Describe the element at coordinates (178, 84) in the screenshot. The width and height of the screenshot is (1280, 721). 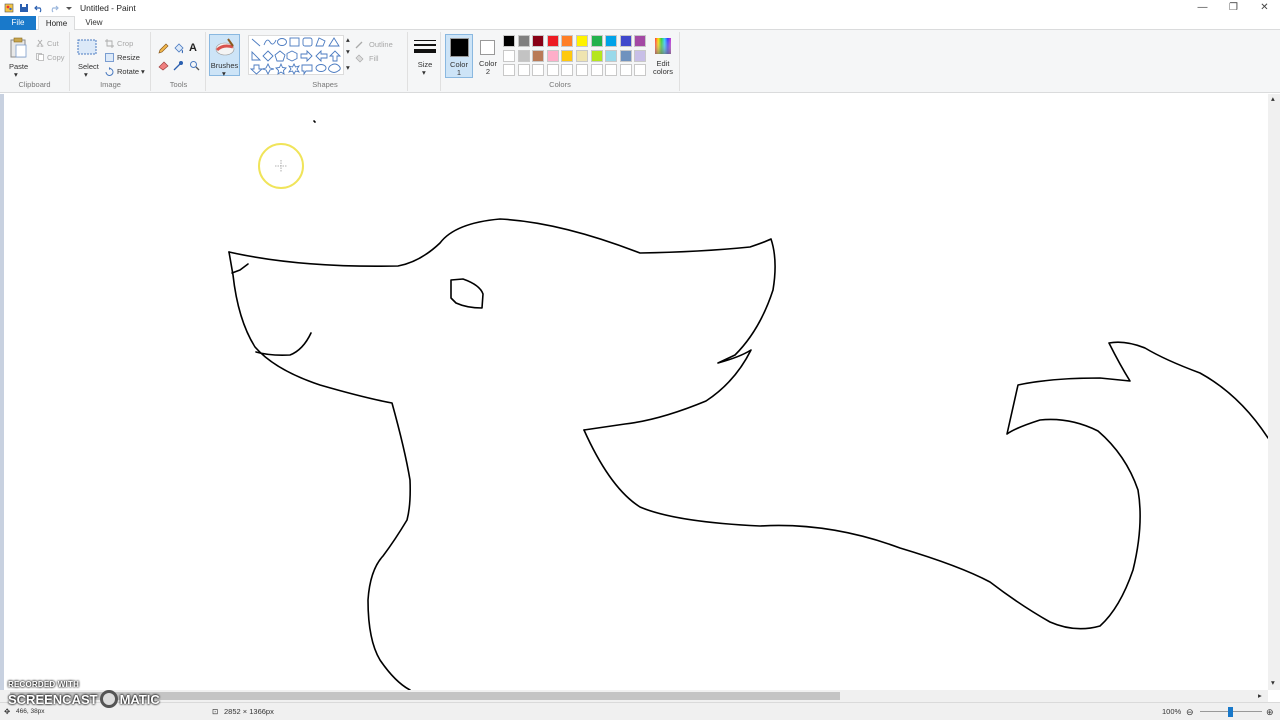
I see `tools-group-label: Tools` at that location.